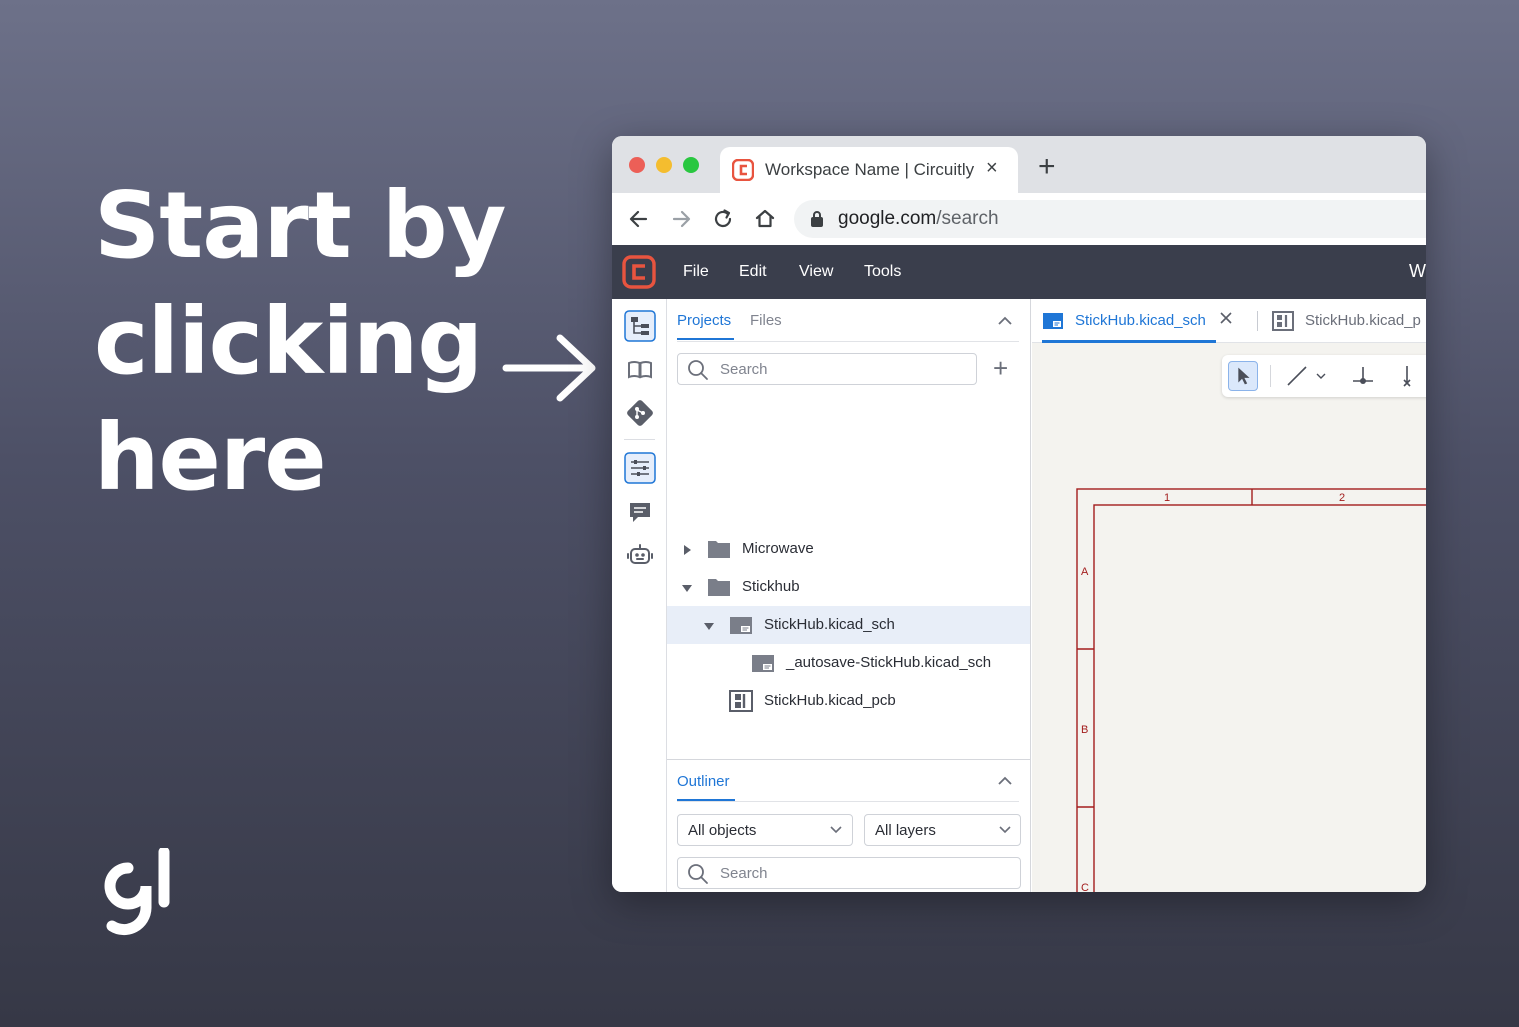 This screenshot has height=1027, width=1519. Describe the element at coordinates (1047, 167) in the screenshot. I see `new-tab-button: +` at that location.